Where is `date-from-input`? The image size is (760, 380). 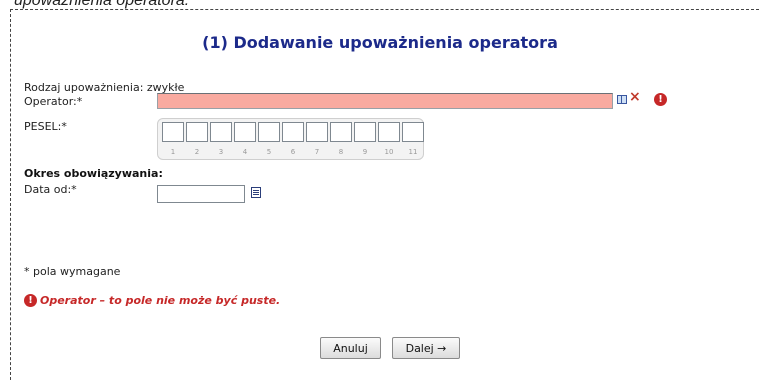 date-from-input is located at coordinates (201, 194).